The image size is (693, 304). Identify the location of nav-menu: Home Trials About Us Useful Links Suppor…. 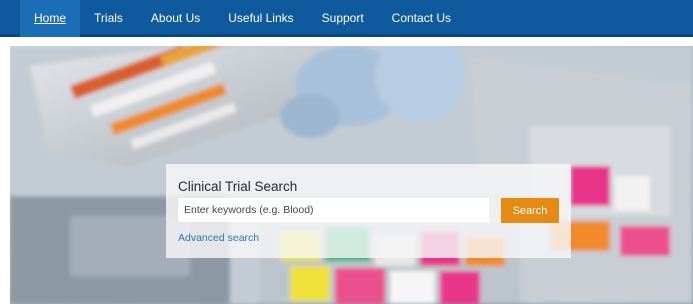
(242, 18).